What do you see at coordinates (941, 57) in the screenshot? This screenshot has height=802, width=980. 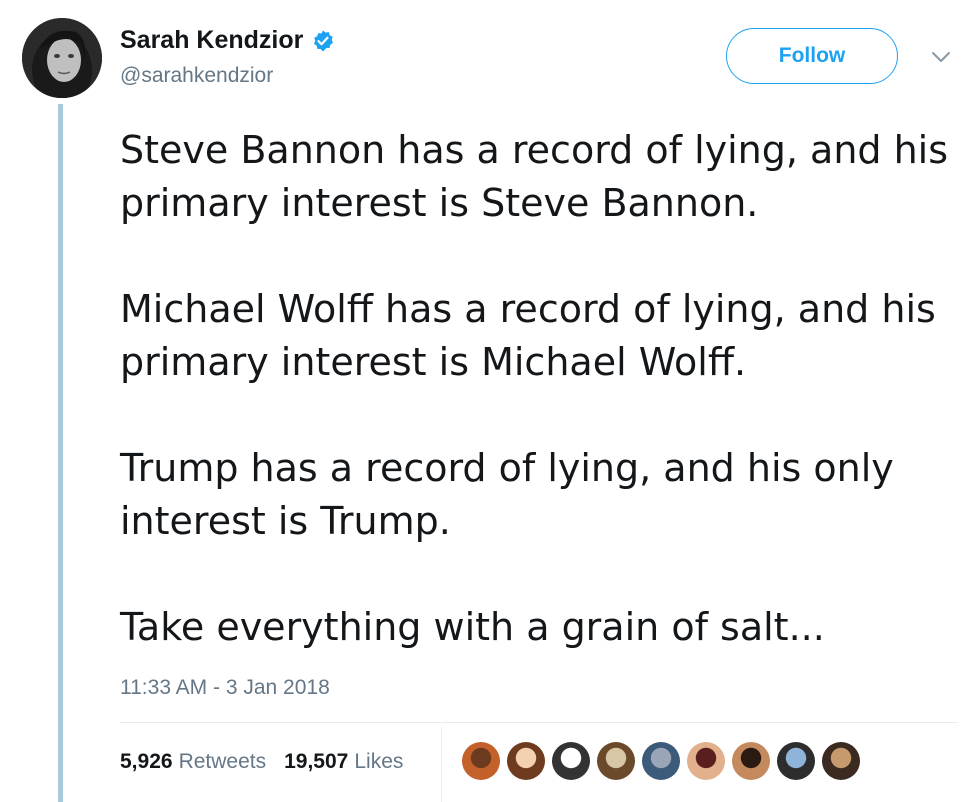 I see `chevron-down-icon` at bounding box center [941, 57].